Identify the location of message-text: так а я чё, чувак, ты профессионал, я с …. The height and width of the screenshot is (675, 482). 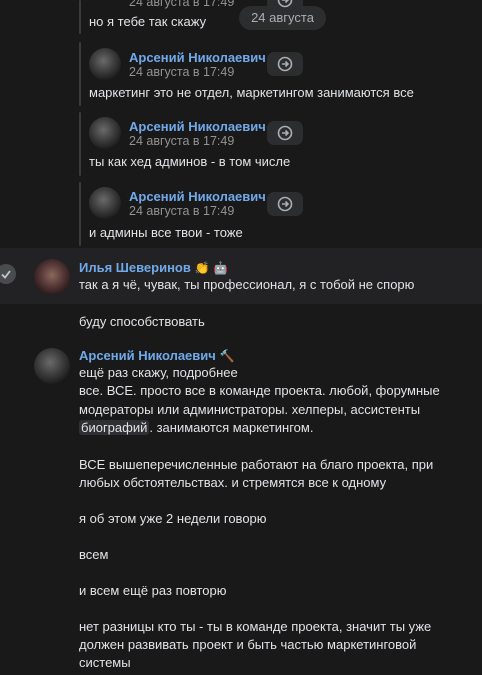
(247, 284).